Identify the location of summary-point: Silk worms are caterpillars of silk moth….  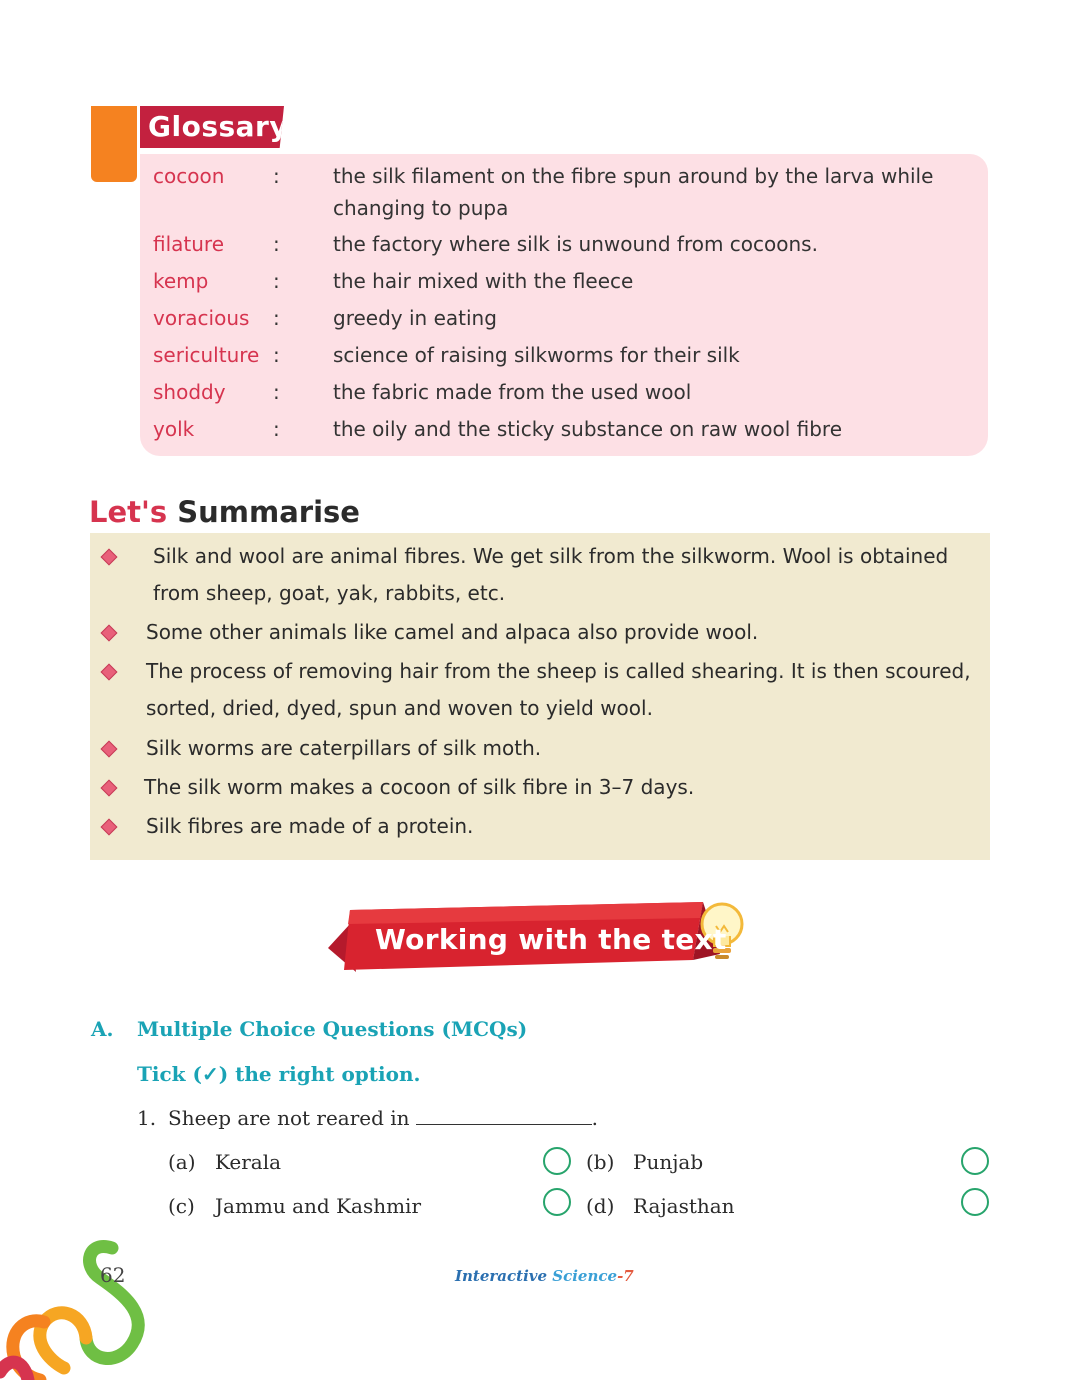
(344, 748).